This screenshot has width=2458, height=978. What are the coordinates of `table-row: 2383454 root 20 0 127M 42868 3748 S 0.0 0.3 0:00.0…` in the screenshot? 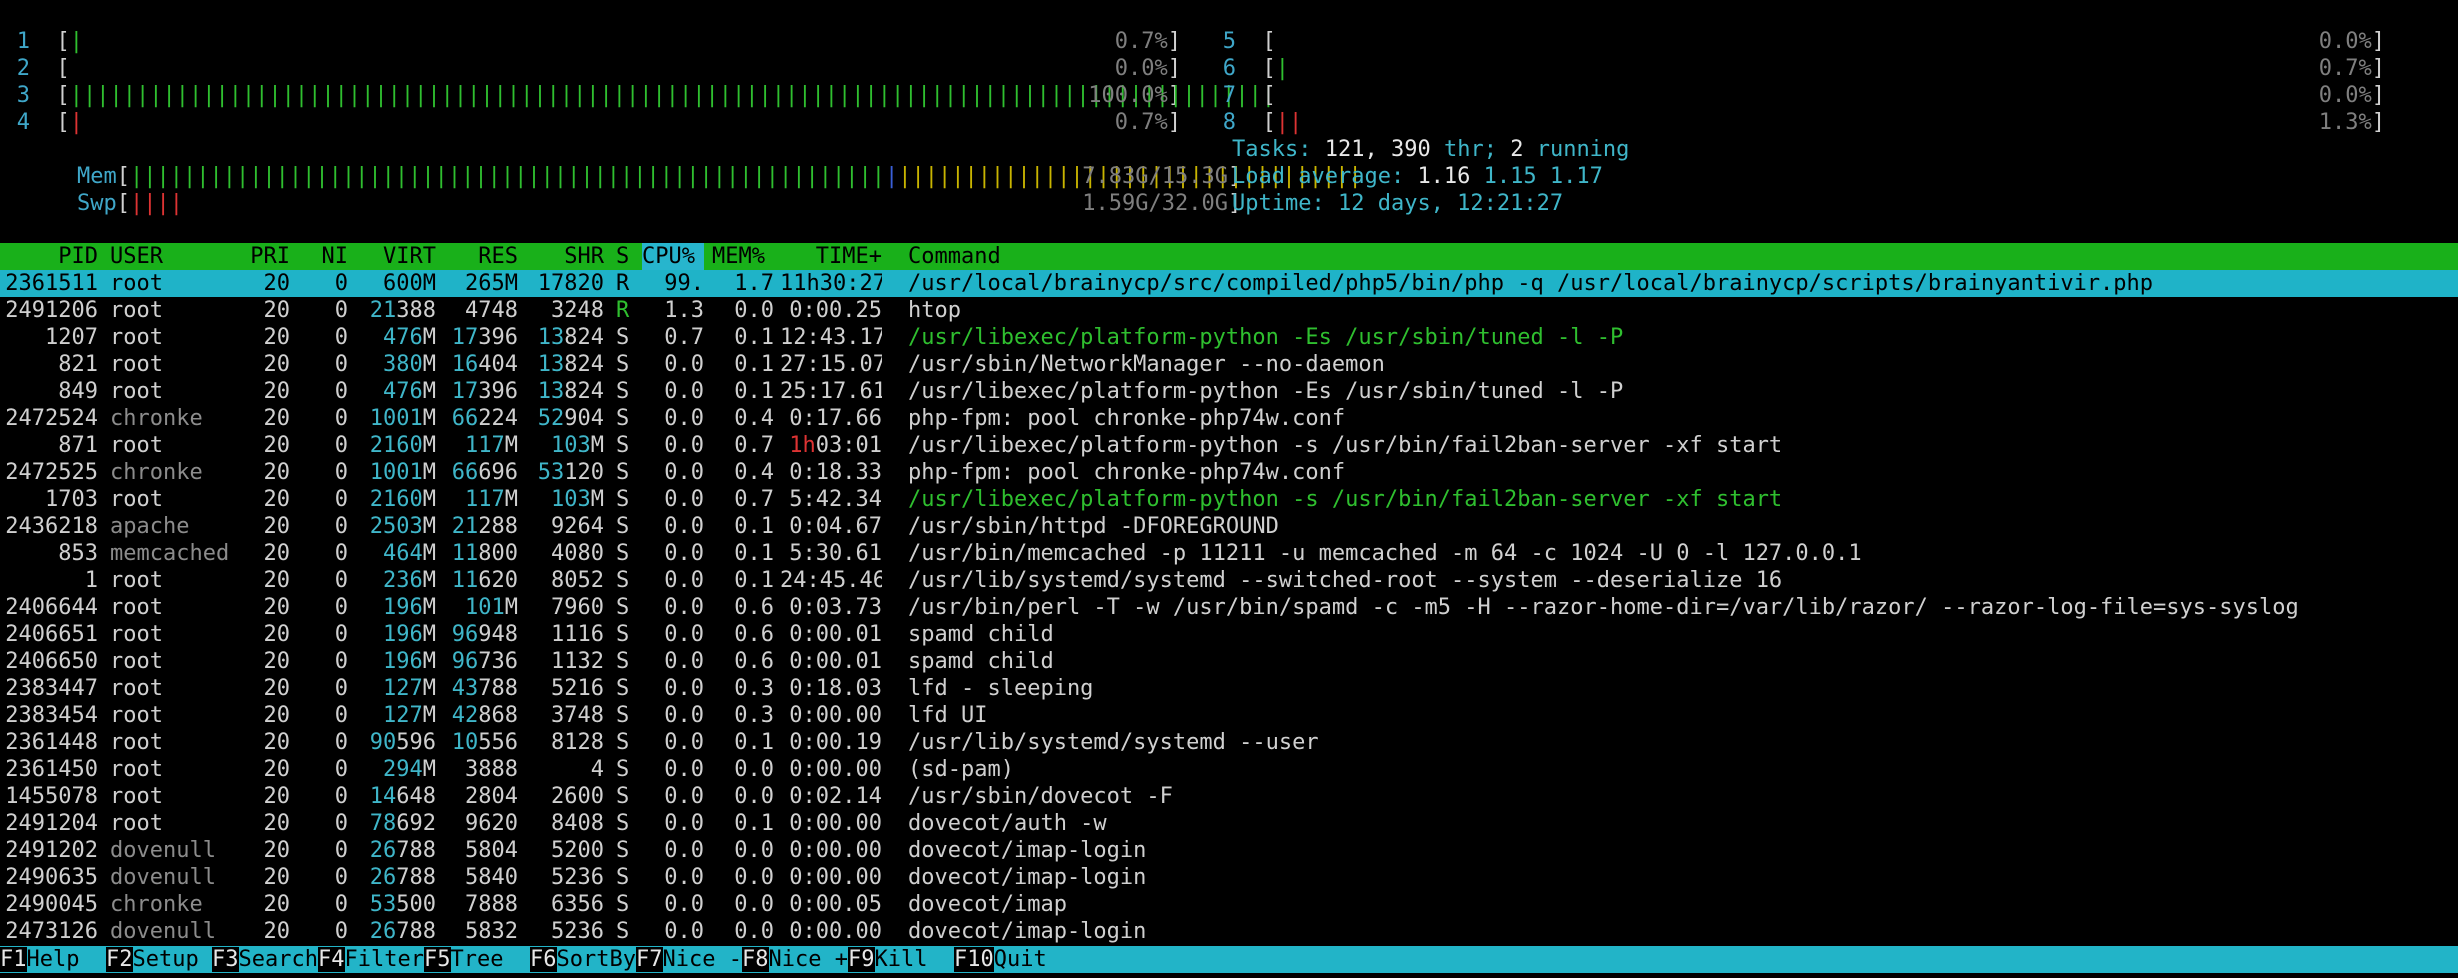 It's located at (1229, 715).